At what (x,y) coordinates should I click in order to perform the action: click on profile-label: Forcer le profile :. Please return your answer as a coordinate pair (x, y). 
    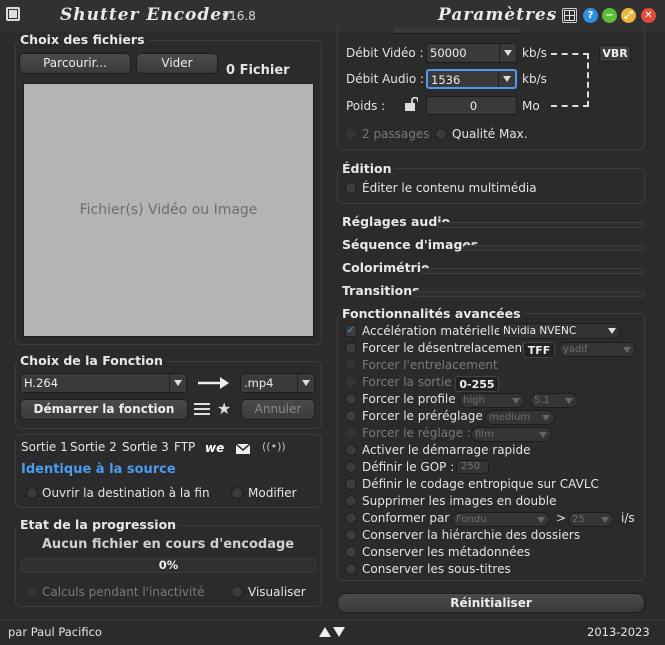
    Looking at the image, I should click on (413, 399).